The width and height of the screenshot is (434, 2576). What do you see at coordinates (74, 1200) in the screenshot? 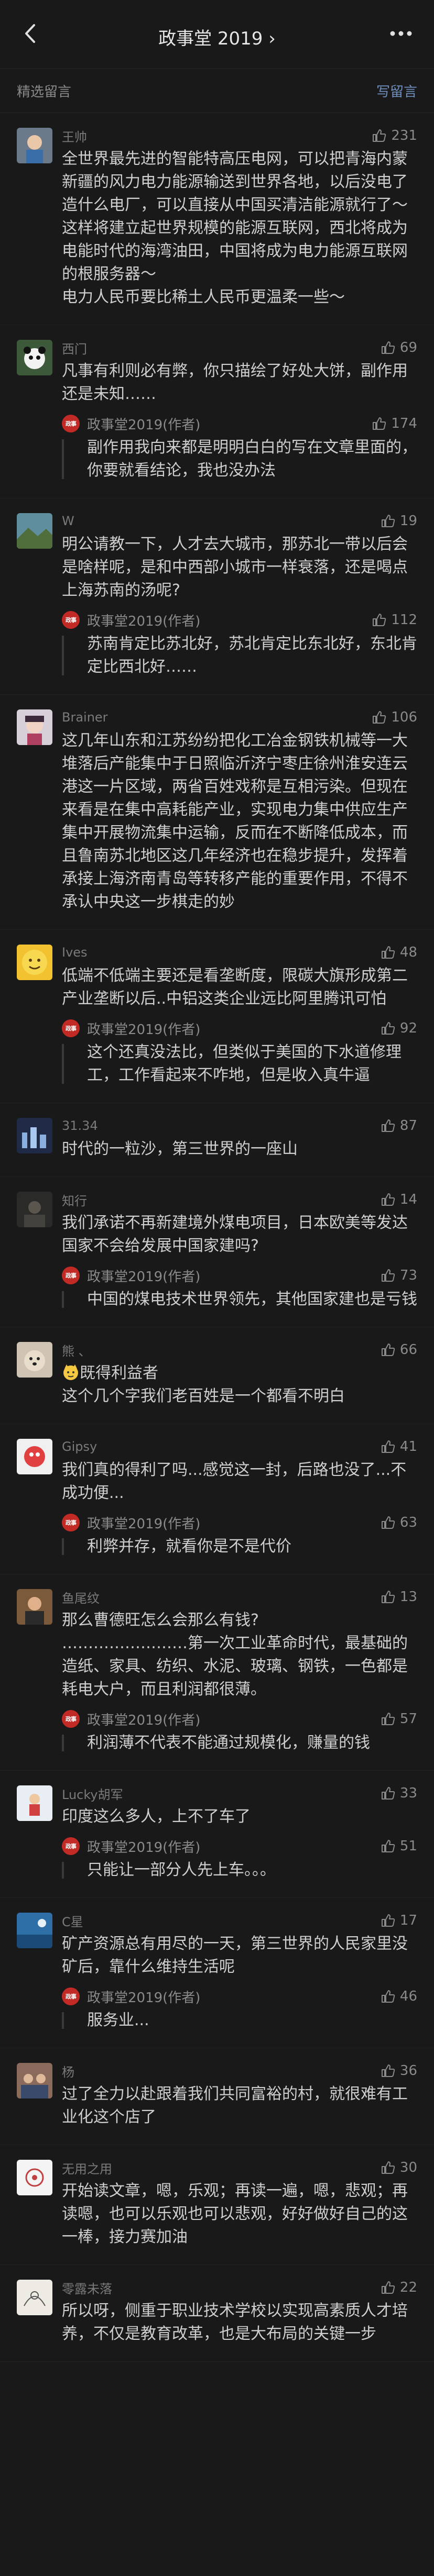
I see `commenter-name: 知行` at bounding box center [74, 1200].